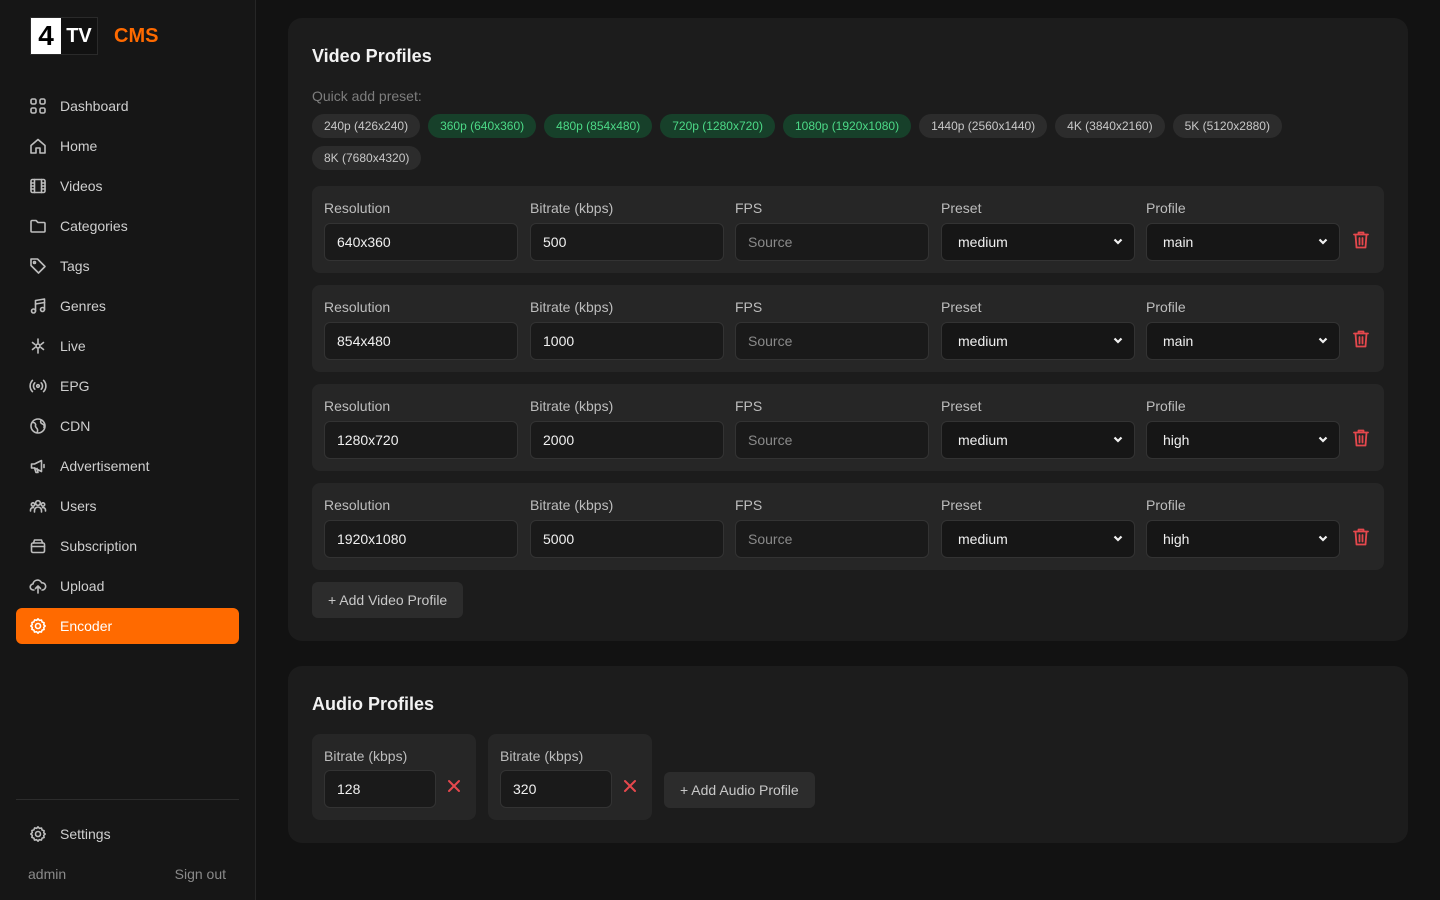 The image size is (1440, 900). What do you see at coordinates (127, 586) in the screenshot?
I see `sidebar-item-upload: Upload` at bounding box center [127, 586].